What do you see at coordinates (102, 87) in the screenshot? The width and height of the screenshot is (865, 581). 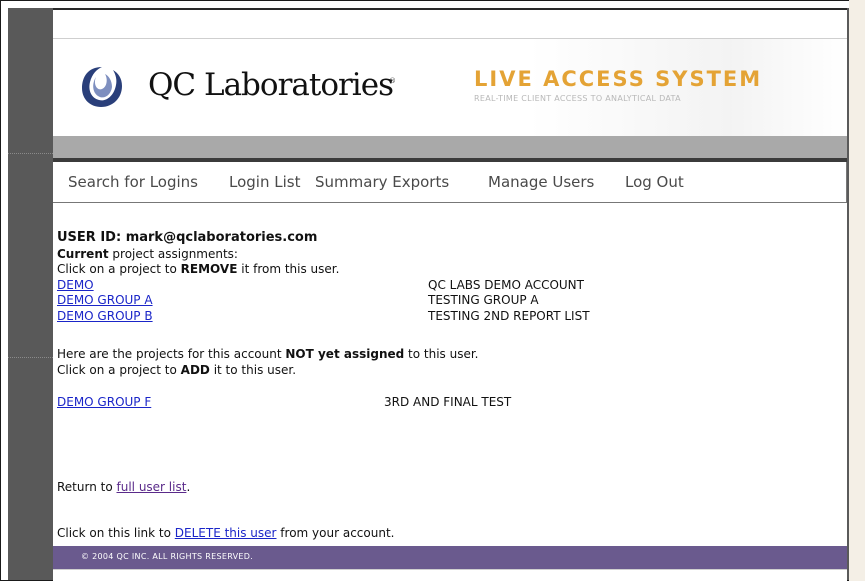 I see `qc-logo-icon` at bounding box center [102, 87].